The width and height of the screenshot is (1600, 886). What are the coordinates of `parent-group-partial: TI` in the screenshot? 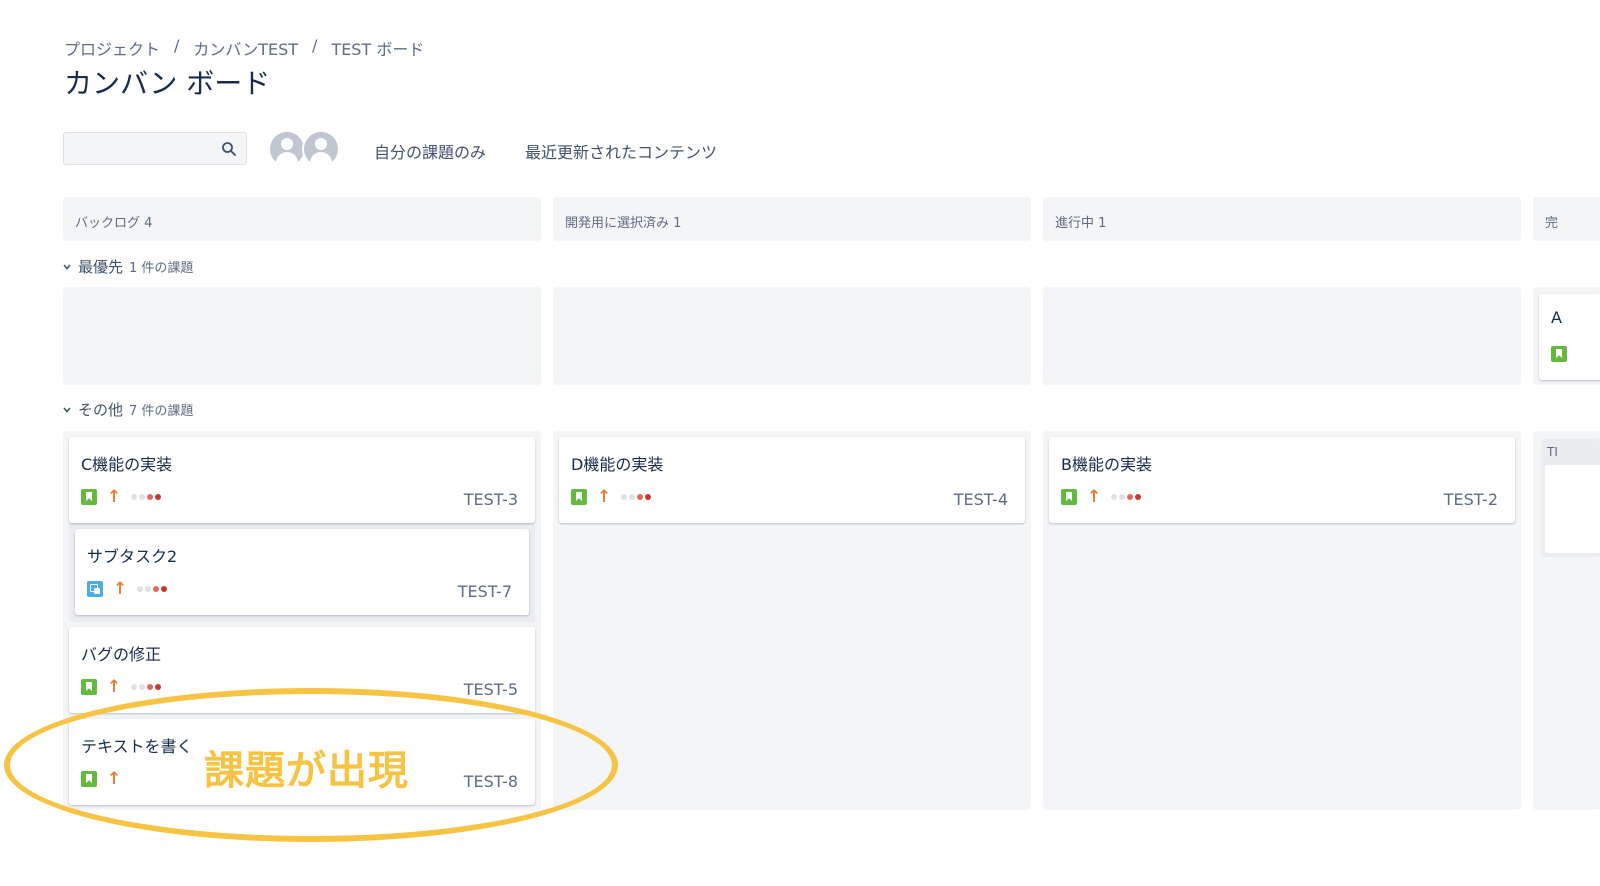 It's located at (1570, 498).